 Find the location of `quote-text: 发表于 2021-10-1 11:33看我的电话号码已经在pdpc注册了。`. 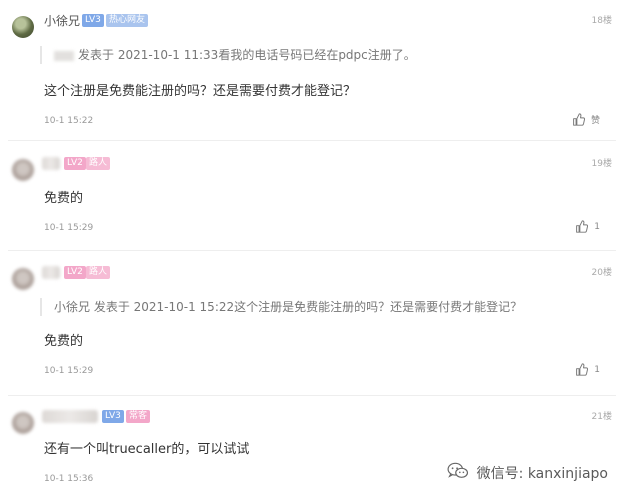

quote-text: 发表于 2021-10-1 11:33看我的电话号码已经在pdpc注册了。 is located at coordinates (247, 55).